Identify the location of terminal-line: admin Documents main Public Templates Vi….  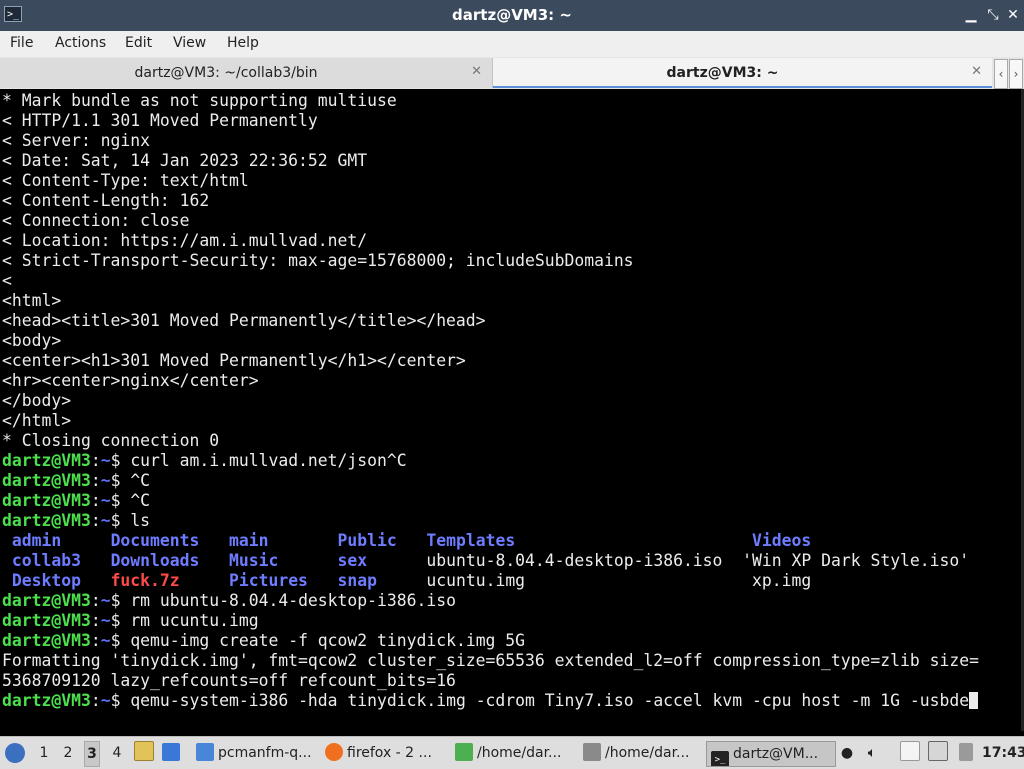
(490, 541).